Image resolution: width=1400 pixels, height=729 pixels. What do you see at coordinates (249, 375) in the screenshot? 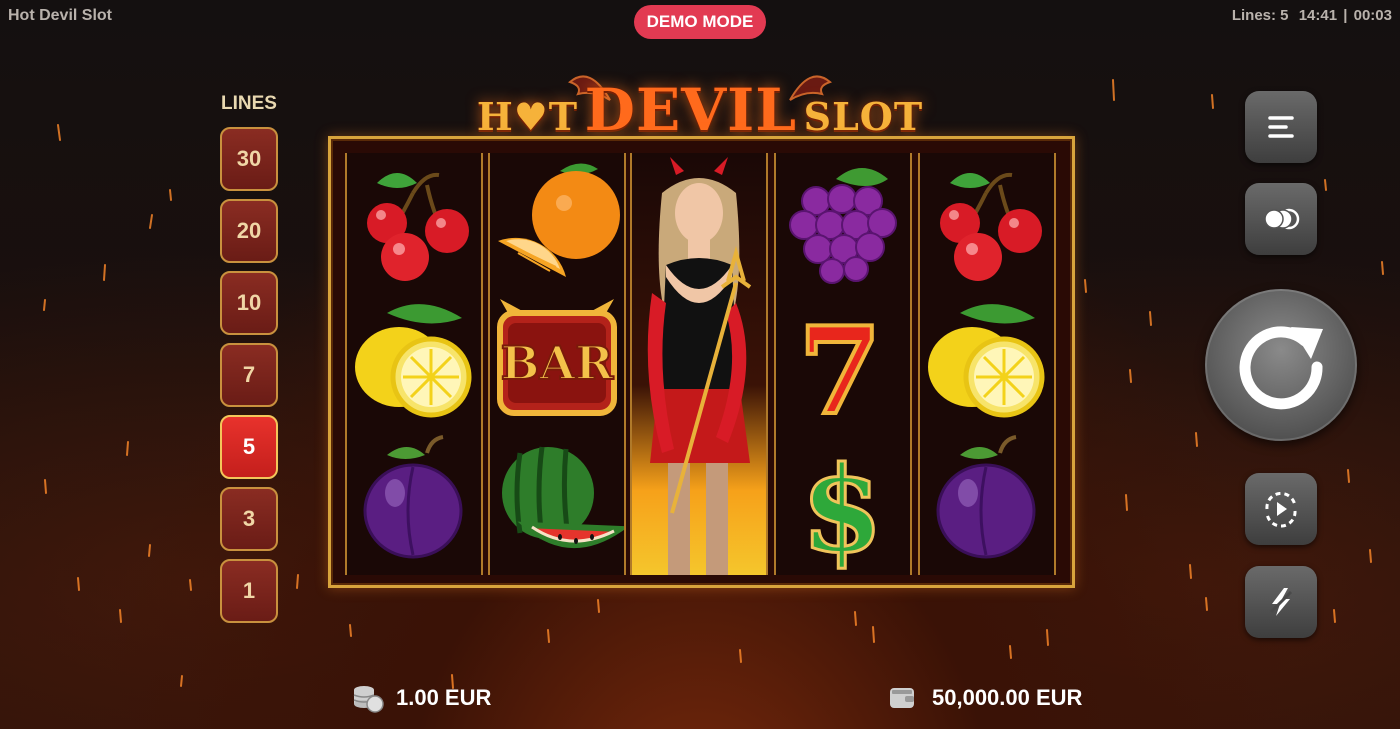
I see `lines-option-7: 7` at bounding box center [249, 375].